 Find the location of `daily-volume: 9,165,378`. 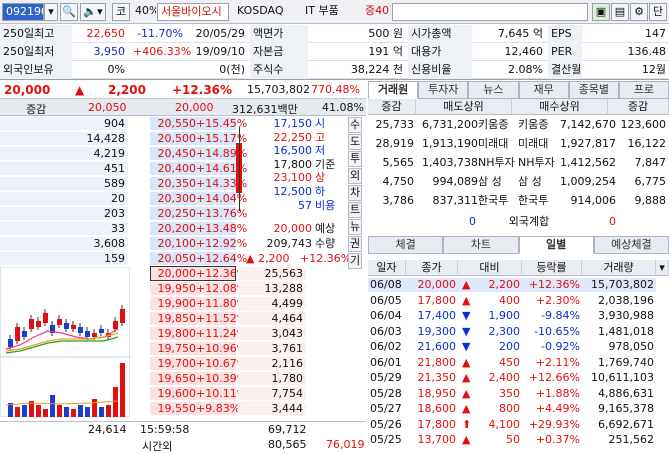

daily-volume: 9,165,378 is located at coordinates (626, 408).